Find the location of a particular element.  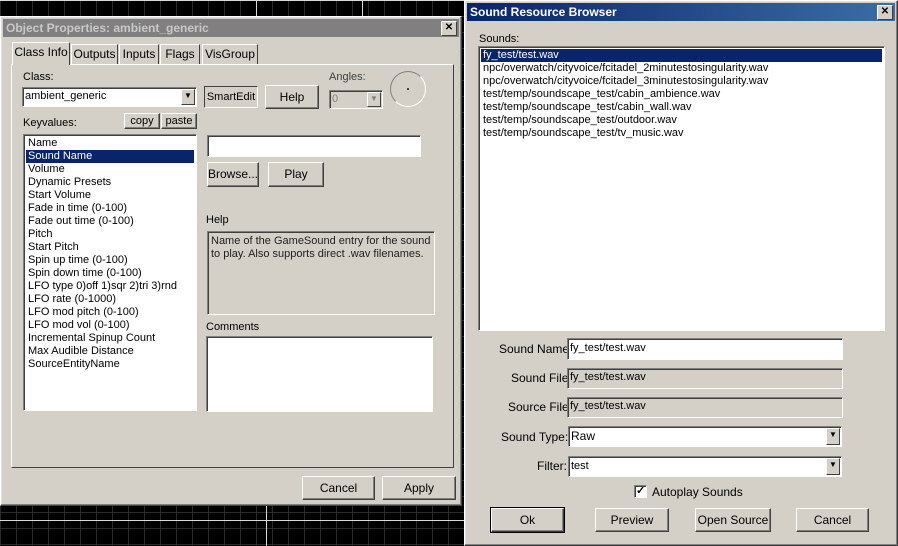

tab-label: Inputs is located at coordinates (139, 54).